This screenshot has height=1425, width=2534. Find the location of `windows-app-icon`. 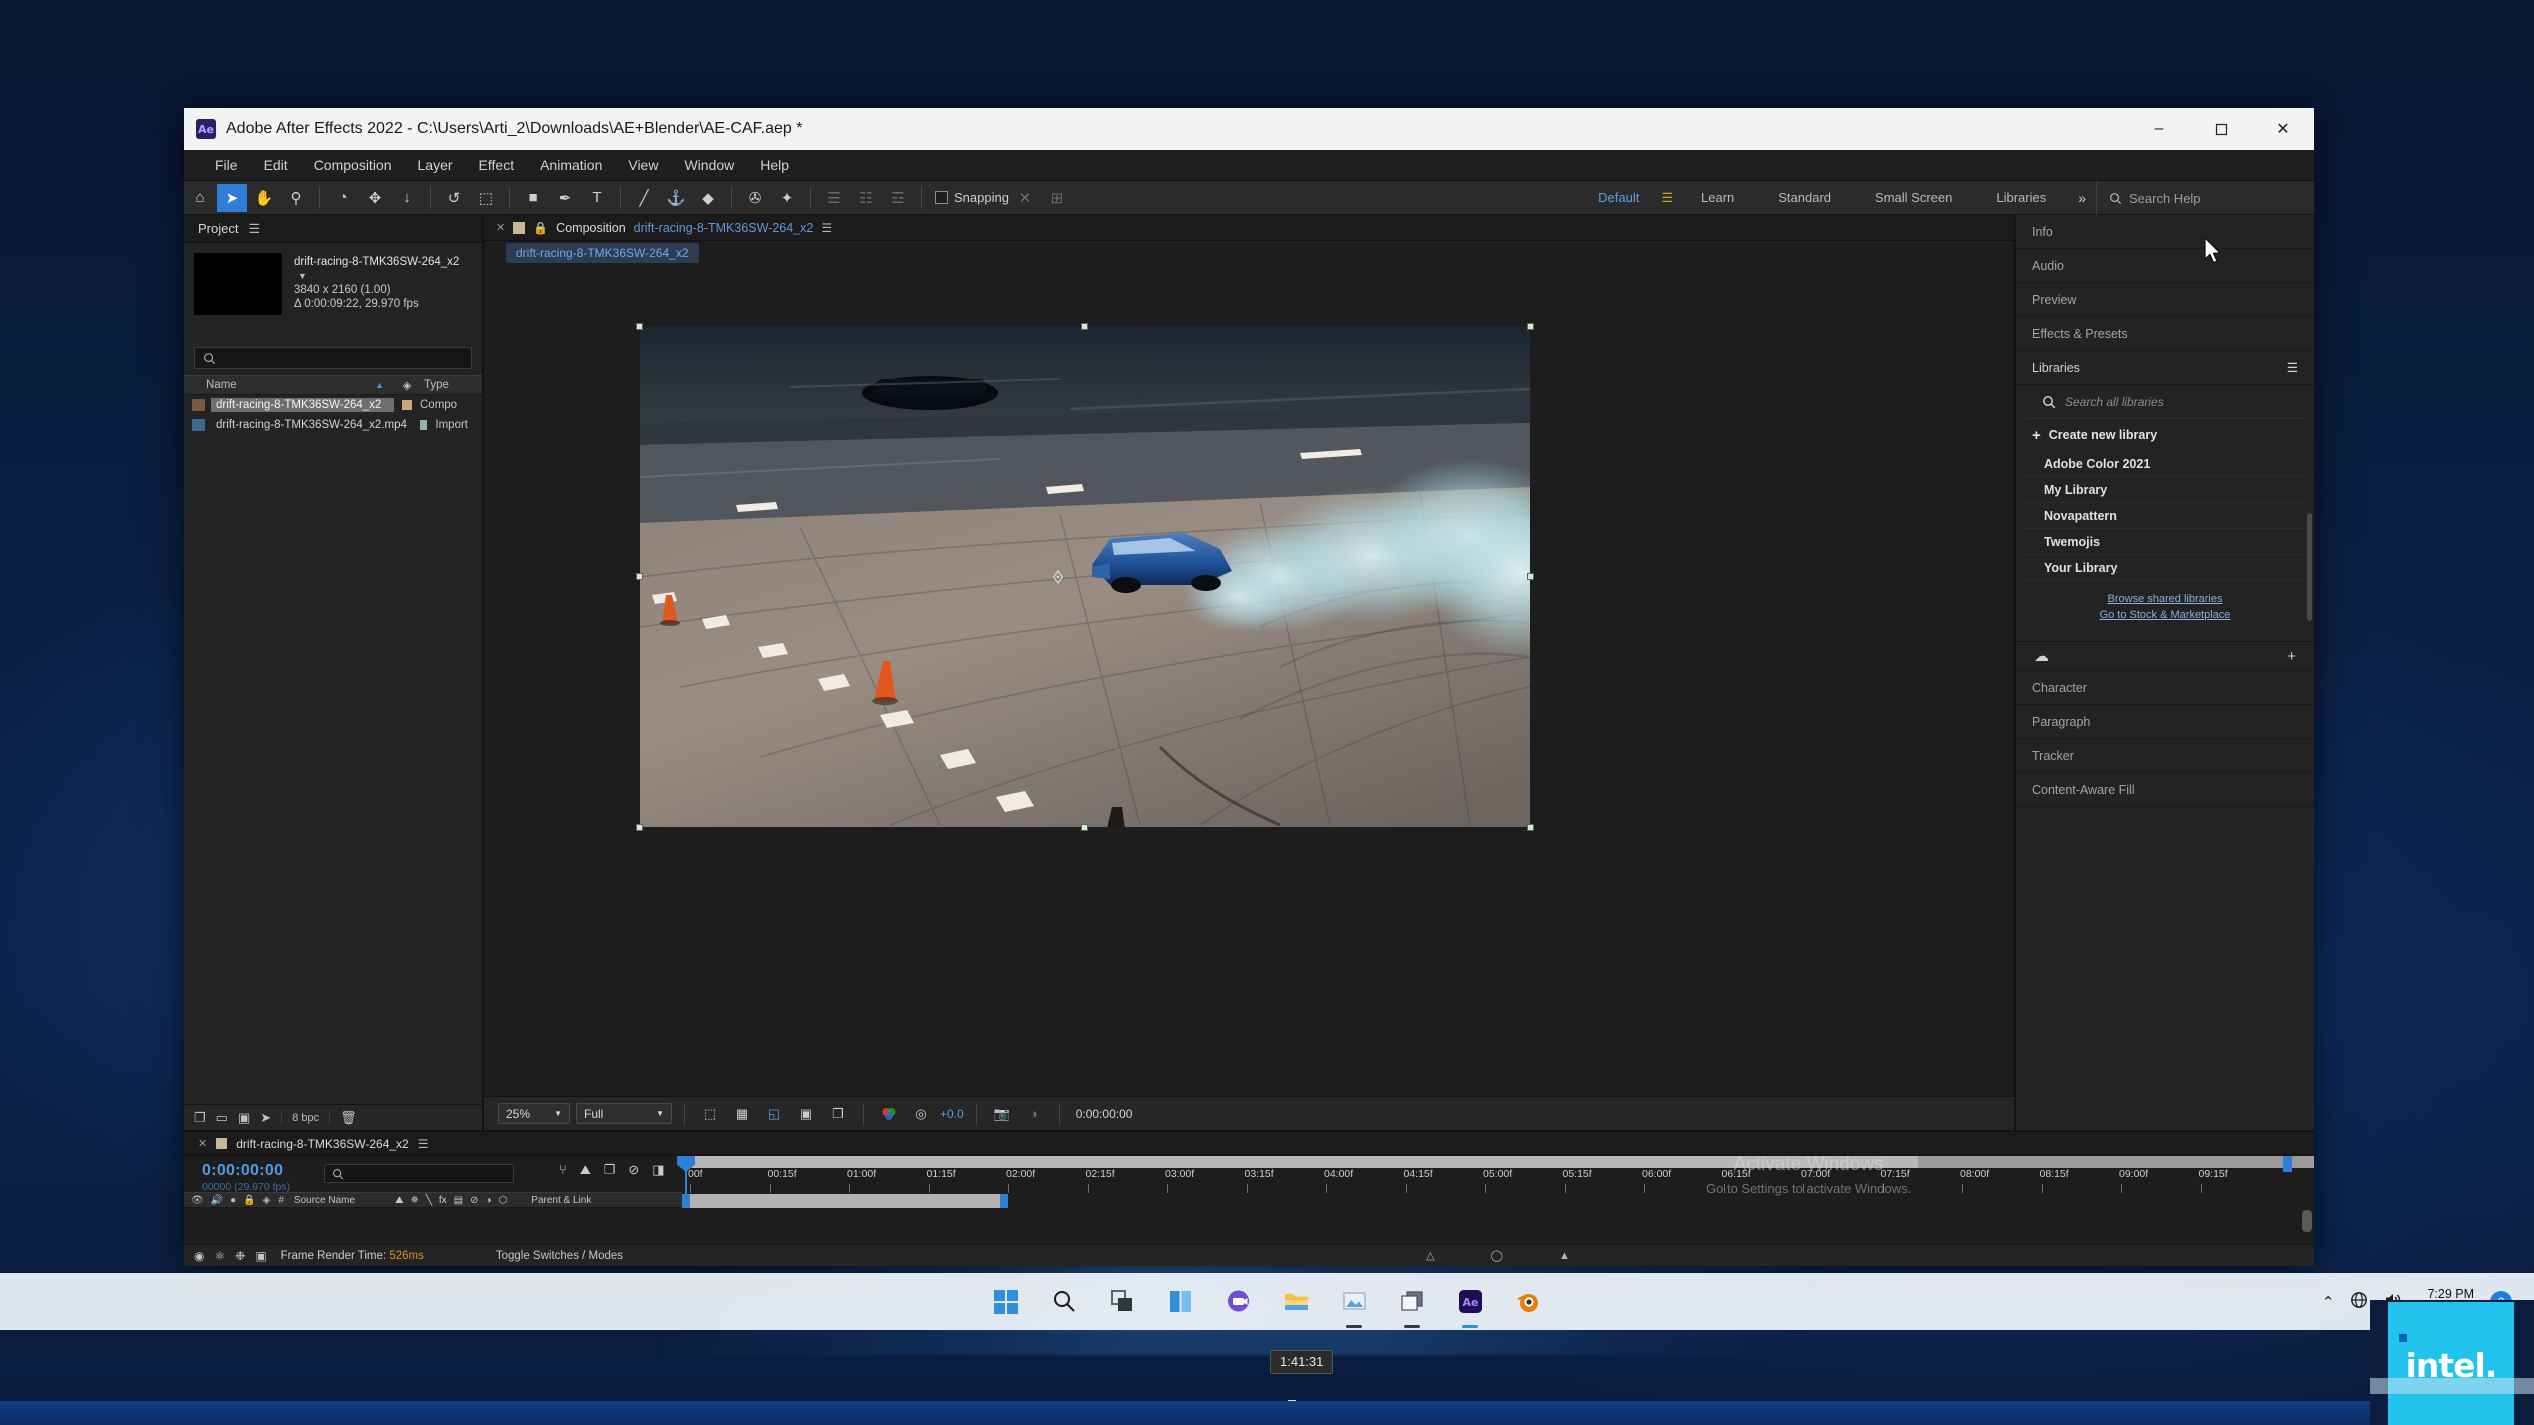

windows-app-icon is located at coordinates (1412, 1304).